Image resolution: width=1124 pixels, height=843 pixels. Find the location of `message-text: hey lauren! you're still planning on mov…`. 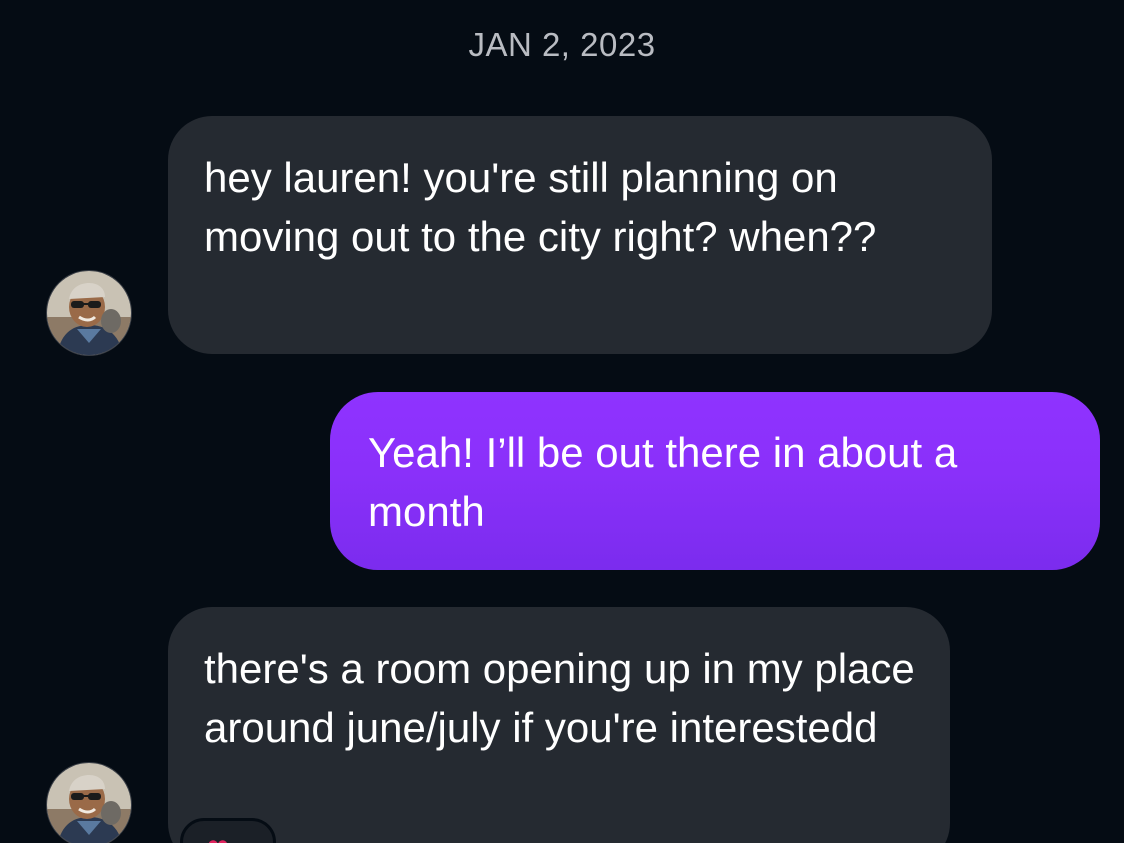

message-text: hey lauren! you're still planning on mov… is located at coordinates (540, 207).